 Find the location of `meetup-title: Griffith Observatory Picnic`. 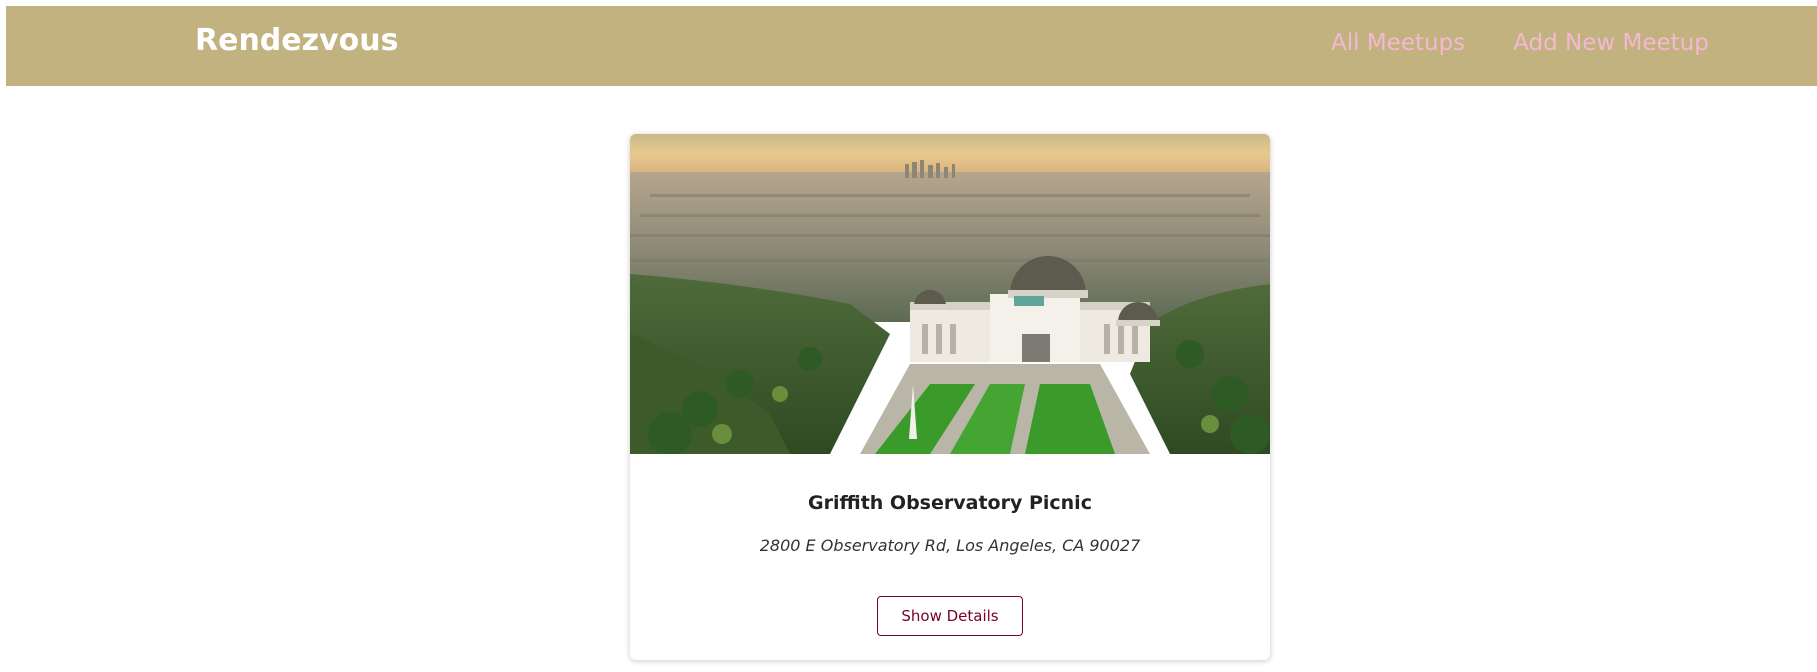

meetup-title: Griffith Observatory Picnic is located at coordinates (950, 503).